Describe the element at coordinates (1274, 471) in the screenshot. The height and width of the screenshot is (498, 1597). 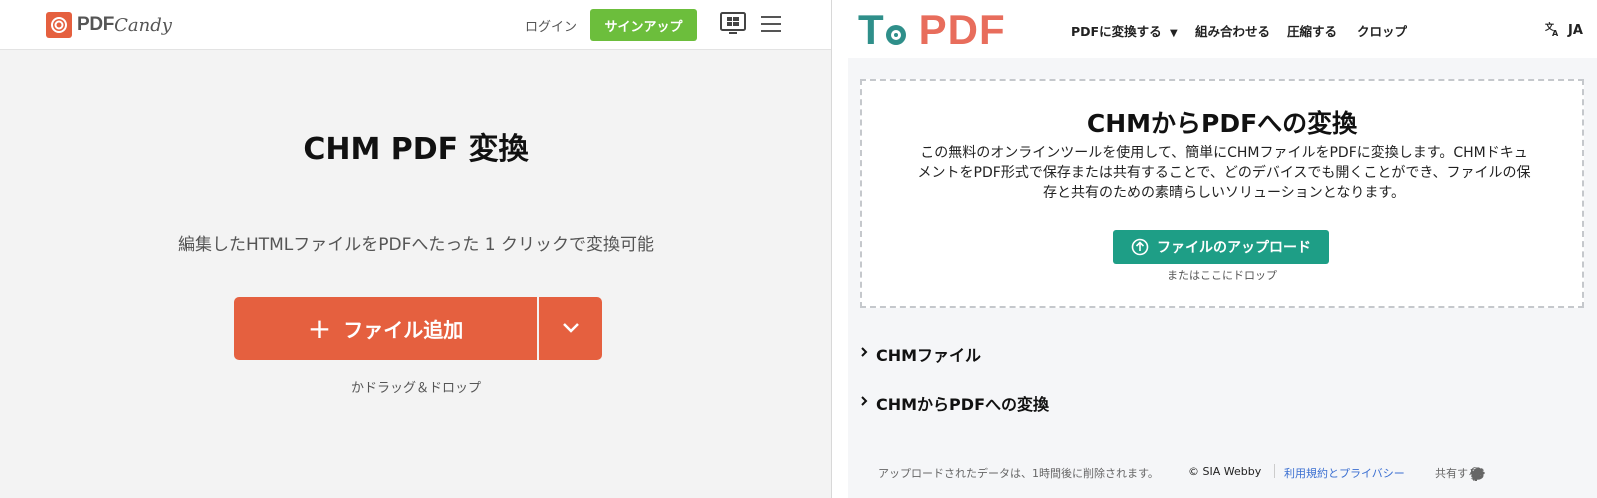
I see `footer-divider` at that location.